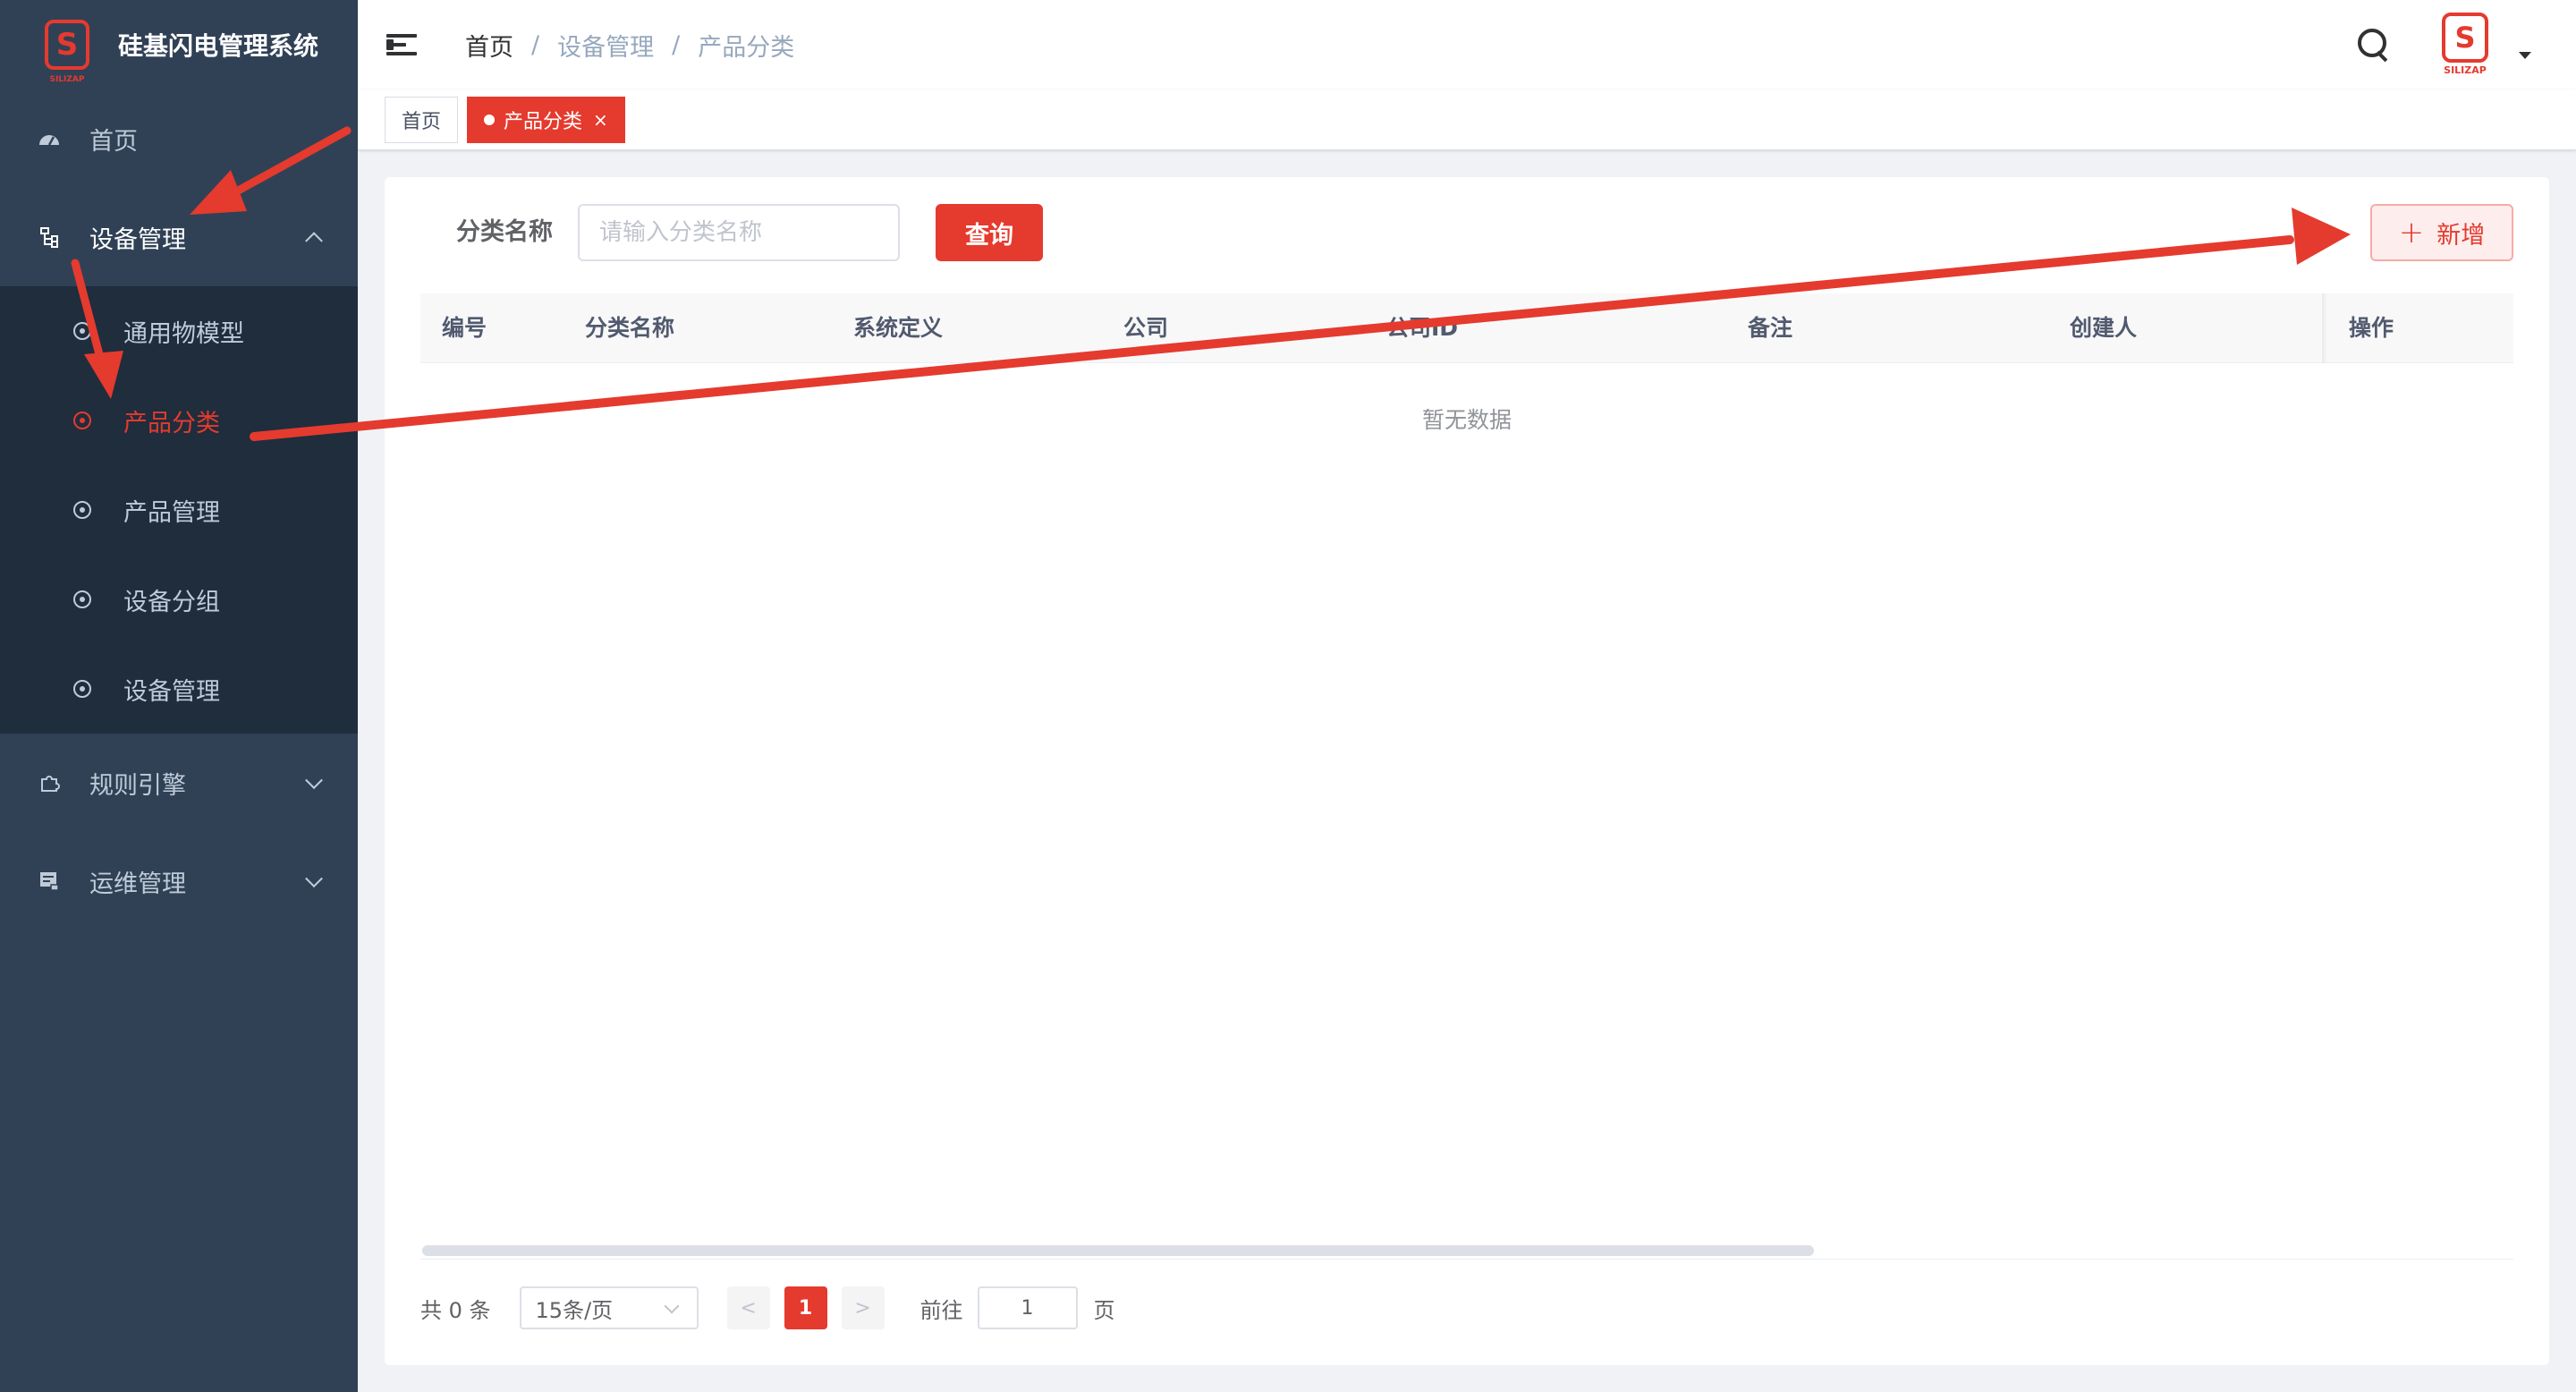 This screenshot has height=1392, width=2576. I want to click on app-title: 硅基闪电管理系统, so click(218, 46).